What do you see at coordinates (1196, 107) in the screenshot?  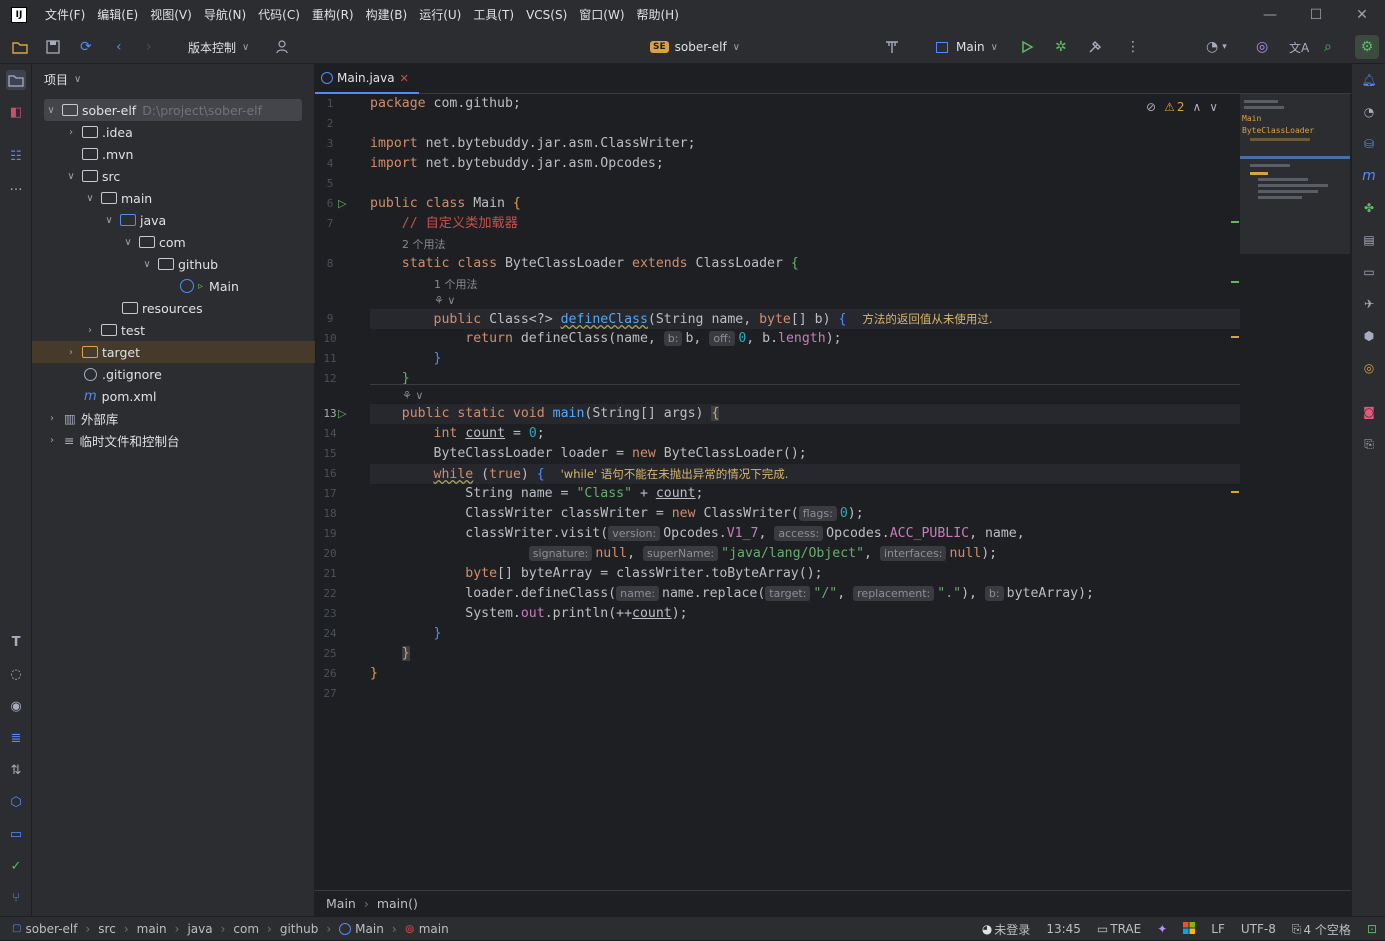 I see `prev-issue-icon: ∧` at bounding box center [1196, 107].